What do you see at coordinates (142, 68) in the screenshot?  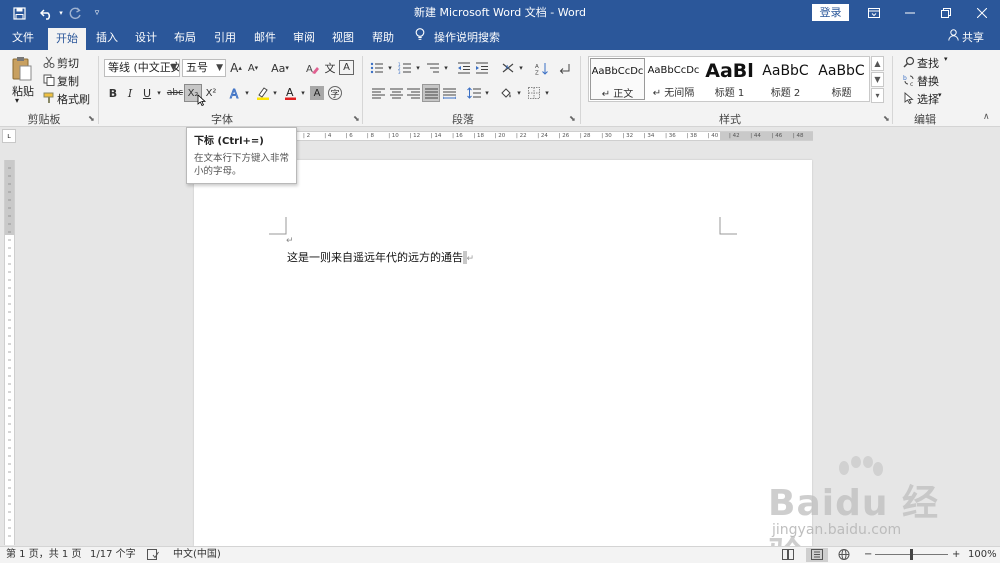 I see `font-name-combo: 等线 (中文正文 ▼` at bounding box center [142, 68].